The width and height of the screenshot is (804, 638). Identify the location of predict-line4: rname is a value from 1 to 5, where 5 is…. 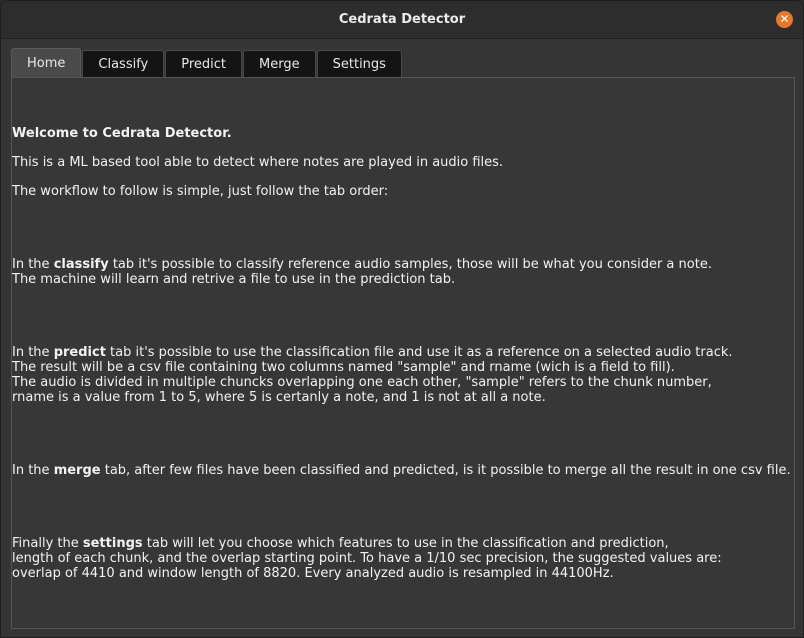
(279, 397).